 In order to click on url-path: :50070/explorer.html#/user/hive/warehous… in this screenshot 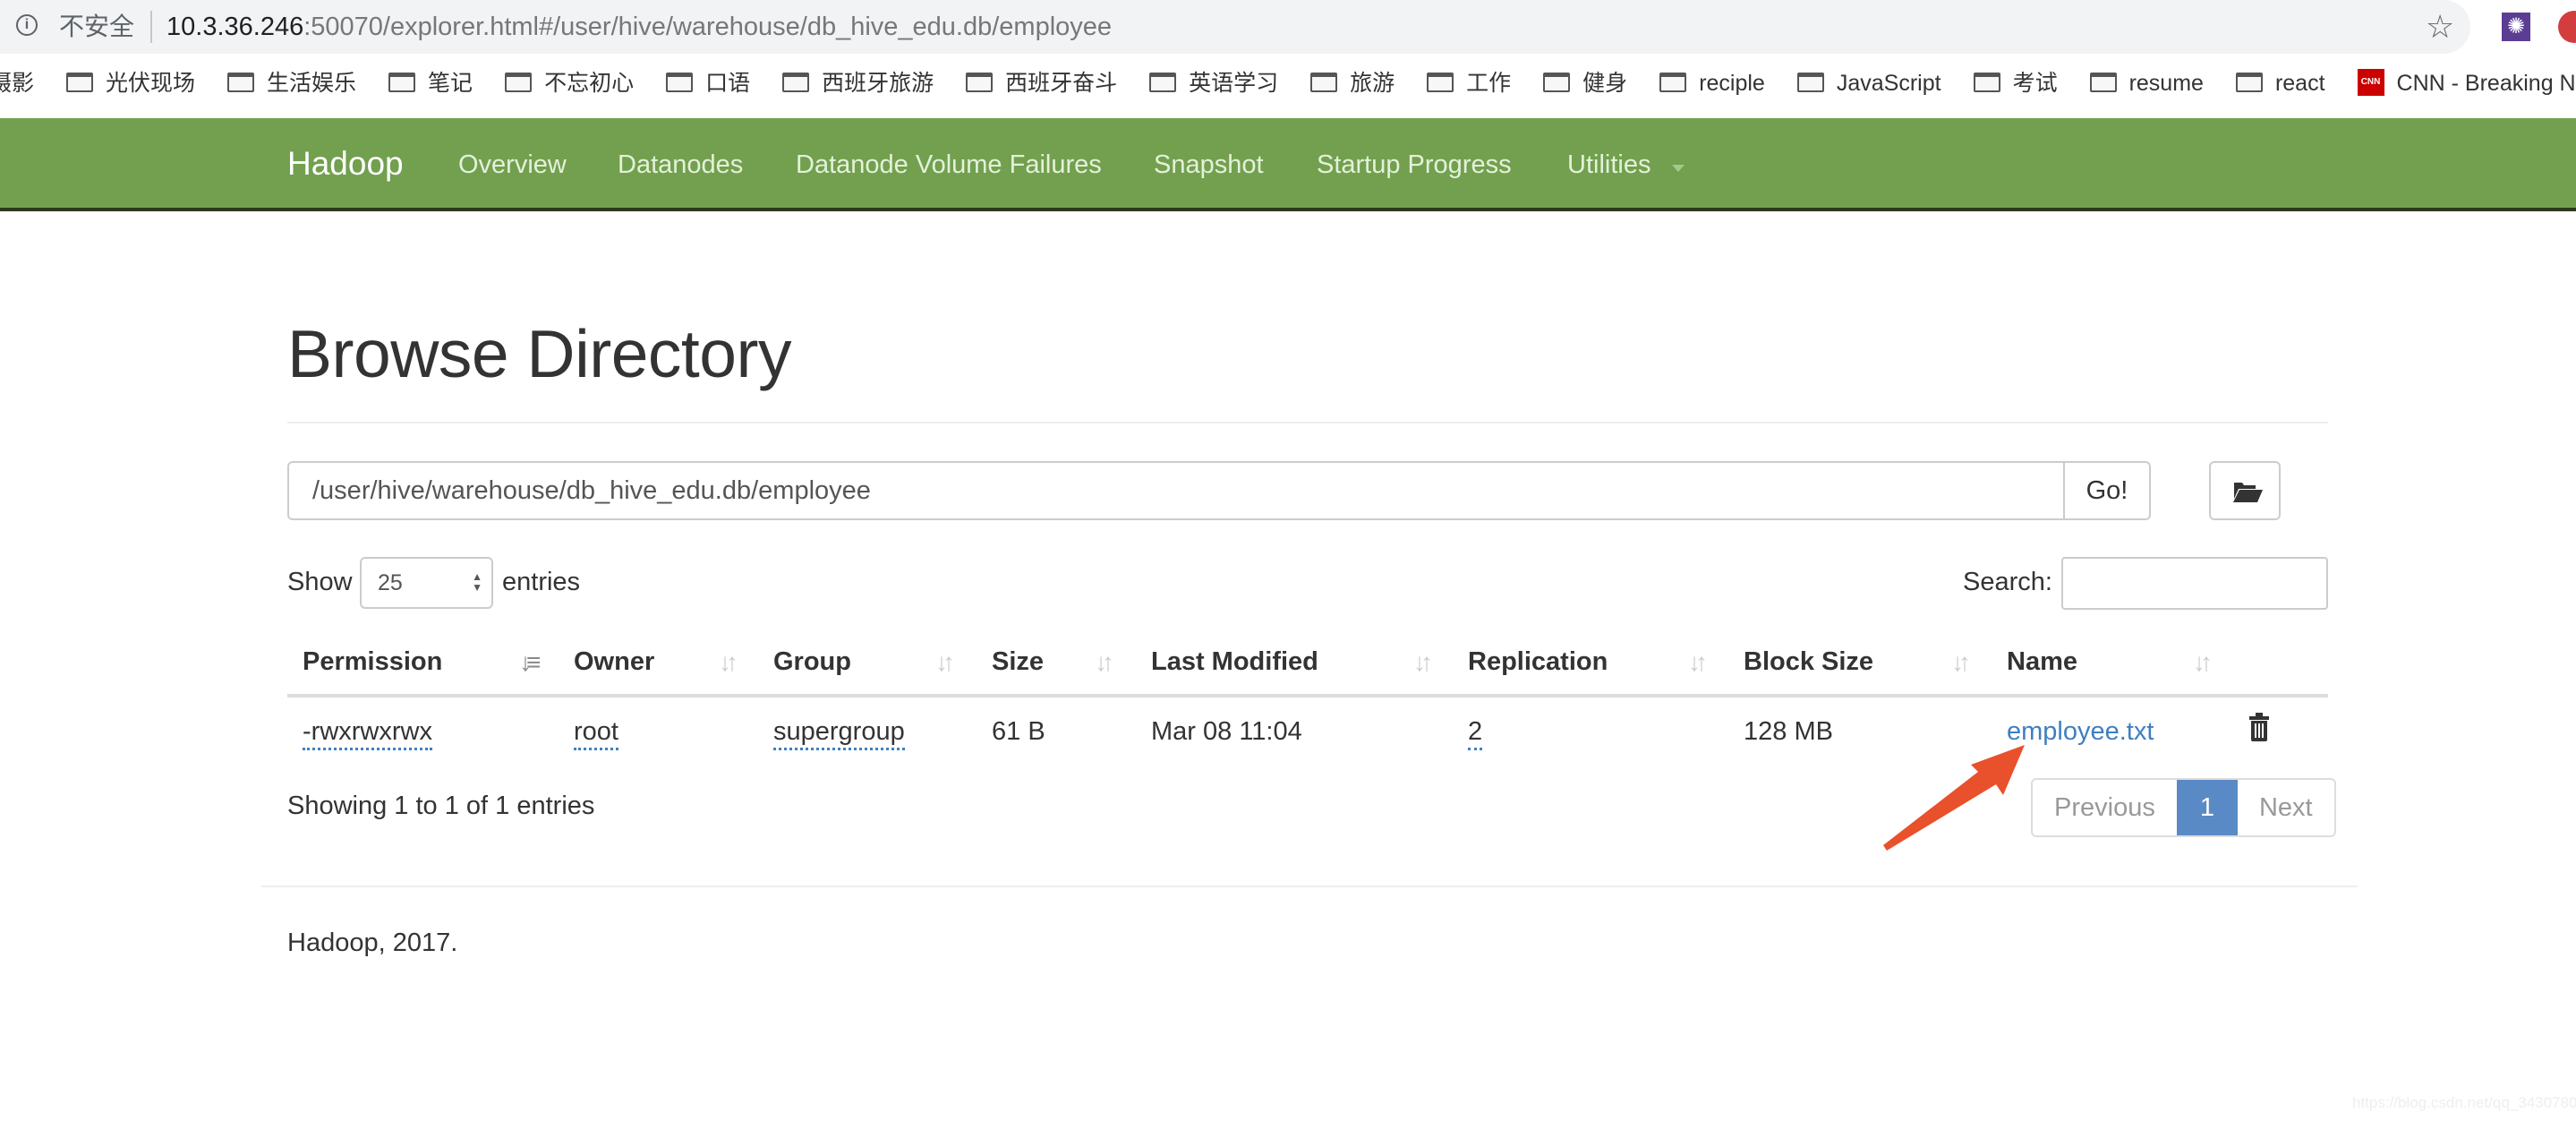, I will do `click(708, 27)`.